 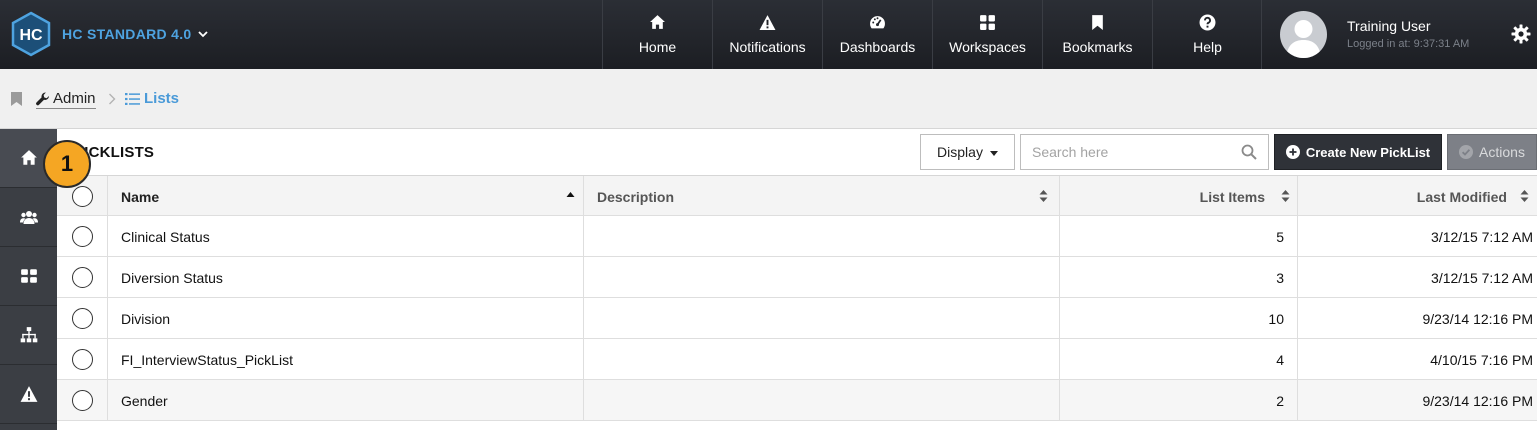 What do you see at coordinates (346, 318) in the screenshot?
I see `row-name: Division` at bounding box center [346, 318].